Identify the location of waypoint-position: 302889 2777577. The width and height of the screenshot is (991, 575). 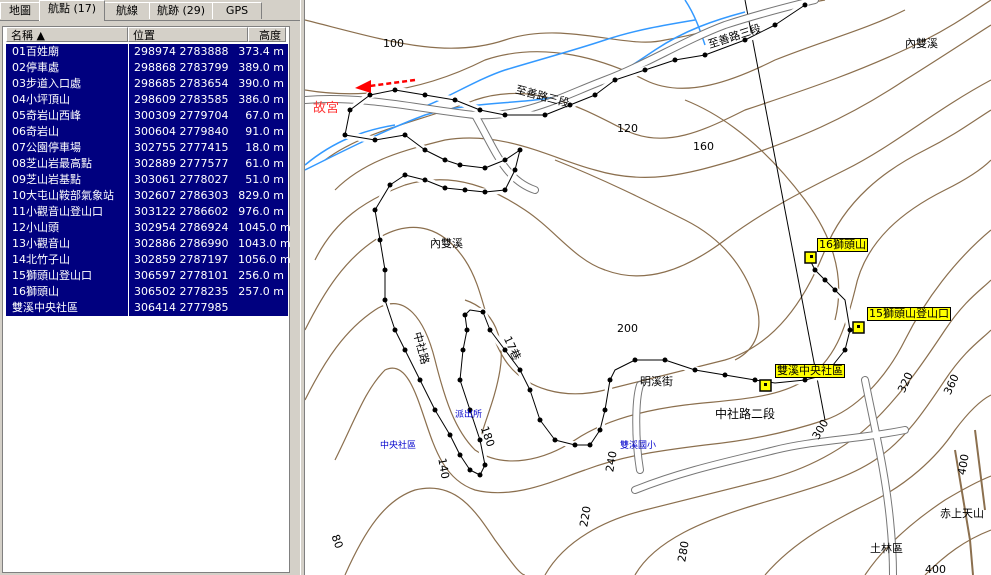
(181, 163).